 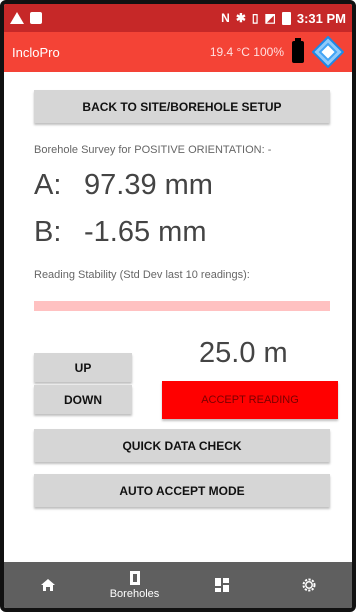 What do you see at coordinates (328, 52) in the screenshot?
I see `app-logo-icon` at bounding box center [328, 52].